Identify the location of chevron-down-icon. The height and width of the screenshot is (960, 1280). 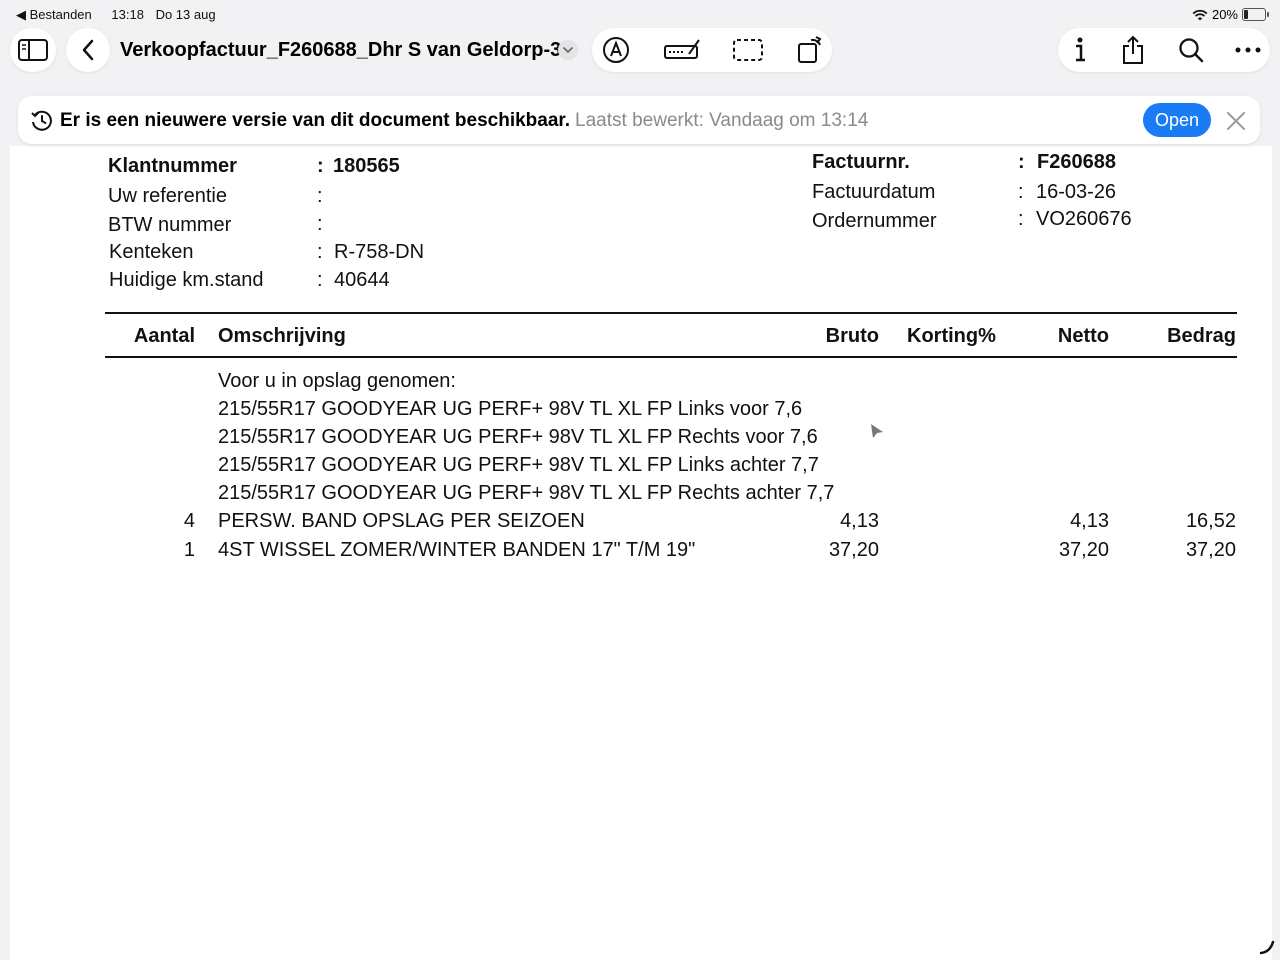
(568, 49).